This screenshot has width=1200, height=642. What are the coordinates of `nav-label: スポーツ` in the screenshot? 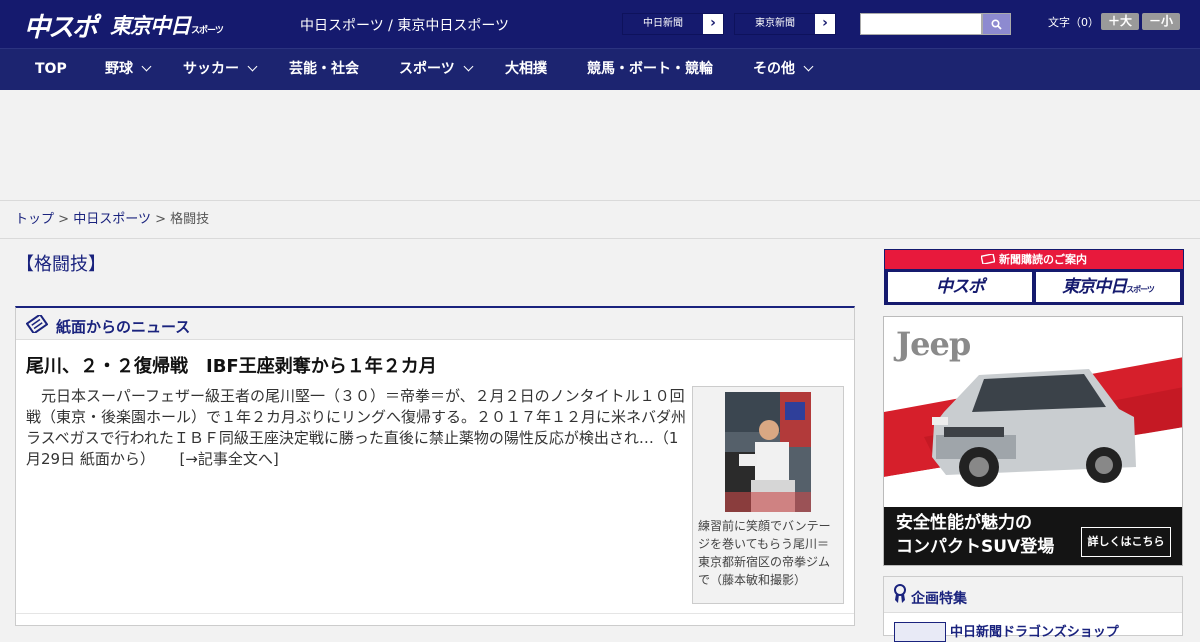 It's located at (427, 69).